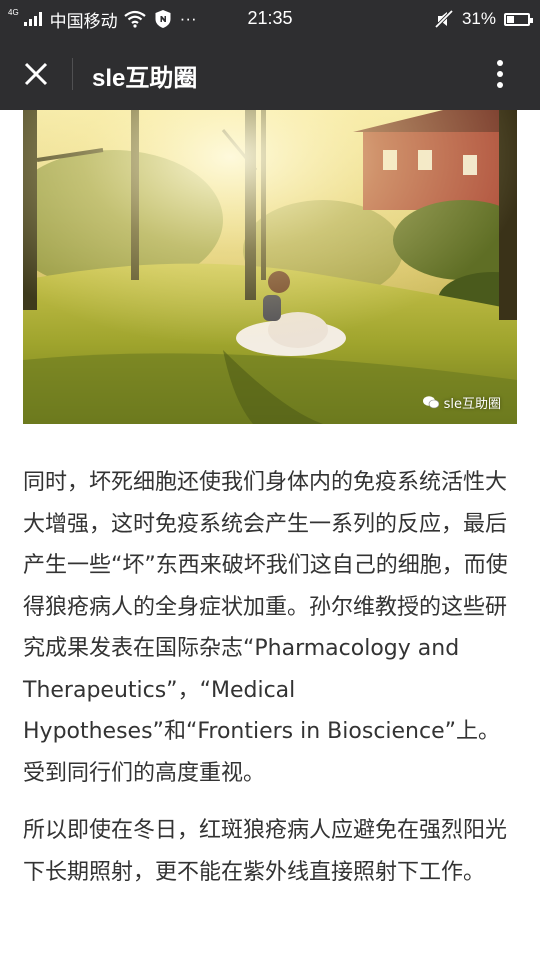 This screenshot has width=540, height=960. I want to click on more-vertical-icon, so click(500, 74).